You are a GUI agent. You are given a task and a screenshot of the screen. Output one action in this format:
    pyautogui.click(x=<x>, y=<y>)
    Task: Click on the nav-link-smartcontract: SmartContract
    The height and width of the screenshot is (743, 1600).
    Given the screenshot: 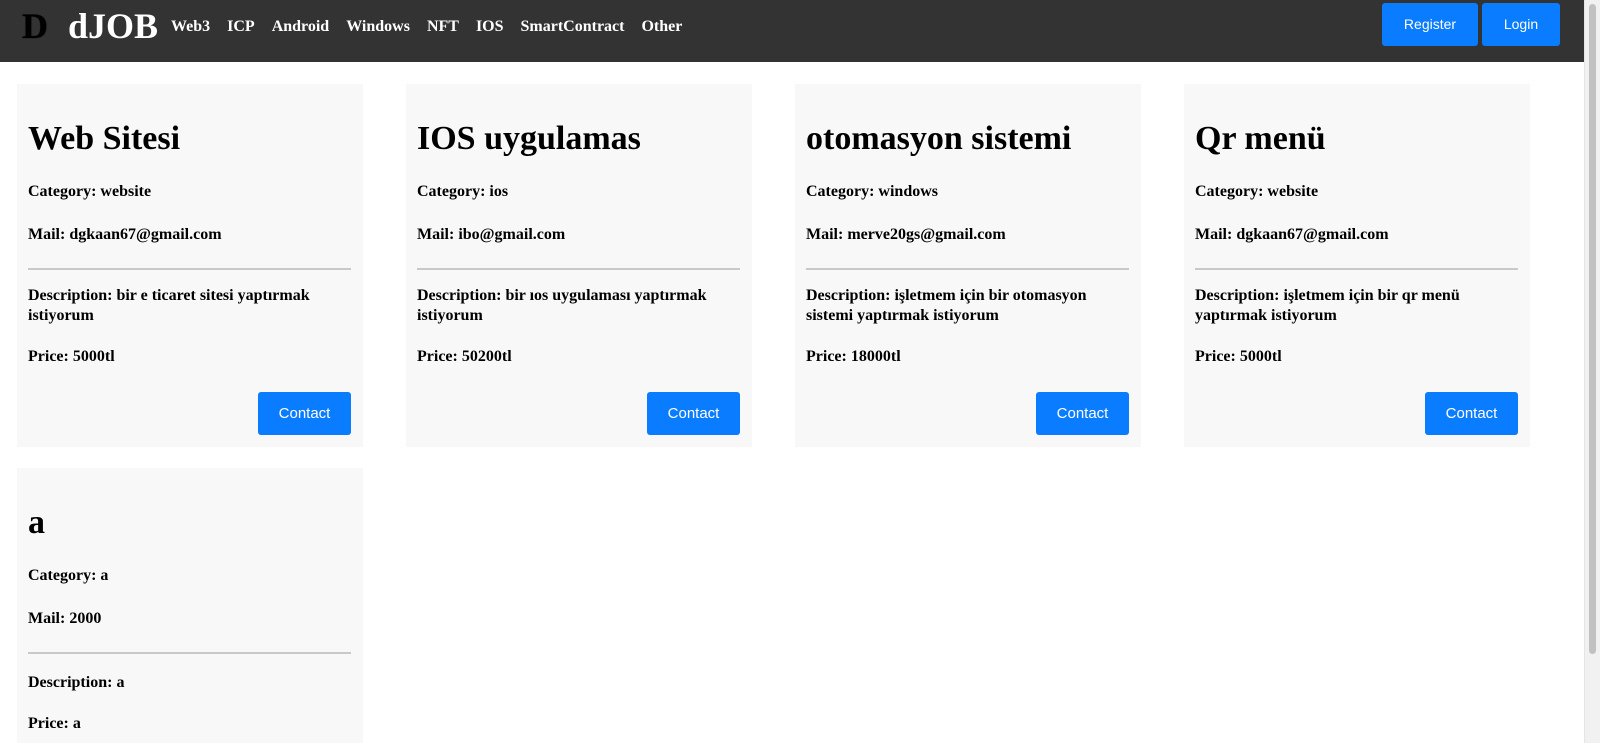 What is the action you would take?
    pyautogui.click(x=573, y=27)
    